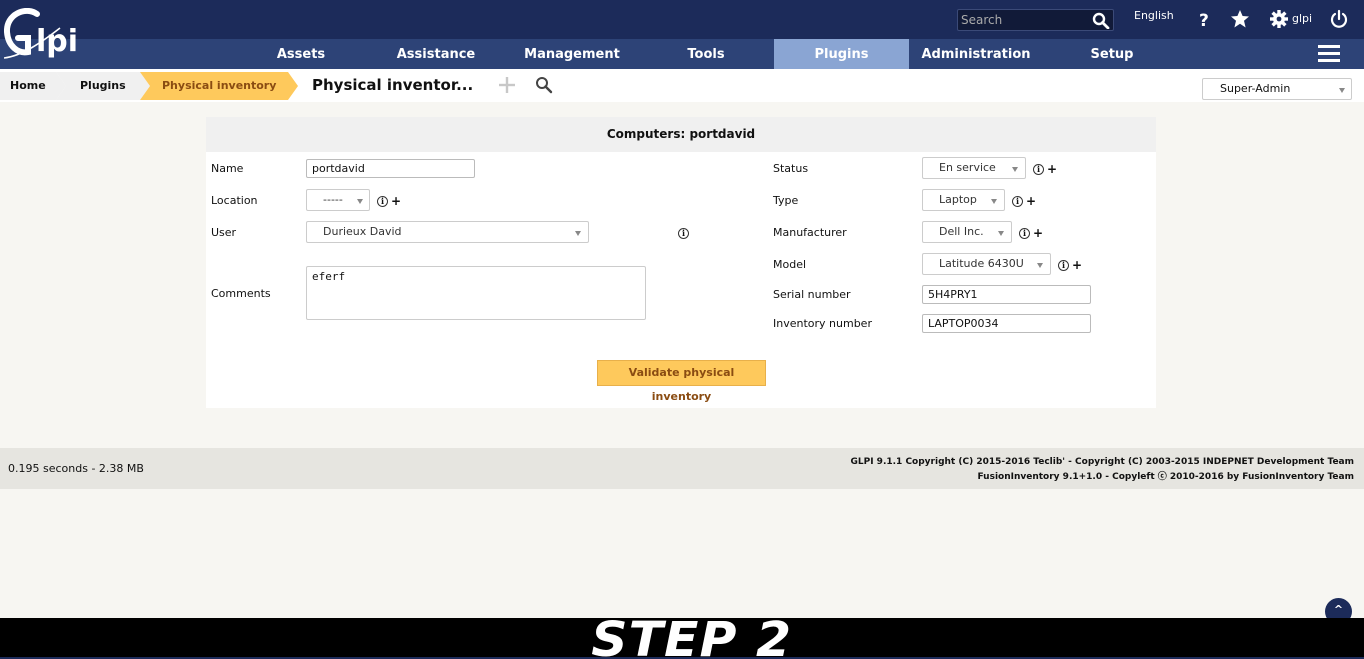 The width and height of the screenshot is (1364, 659). I want to click on user-label: User, so click(224, 232).